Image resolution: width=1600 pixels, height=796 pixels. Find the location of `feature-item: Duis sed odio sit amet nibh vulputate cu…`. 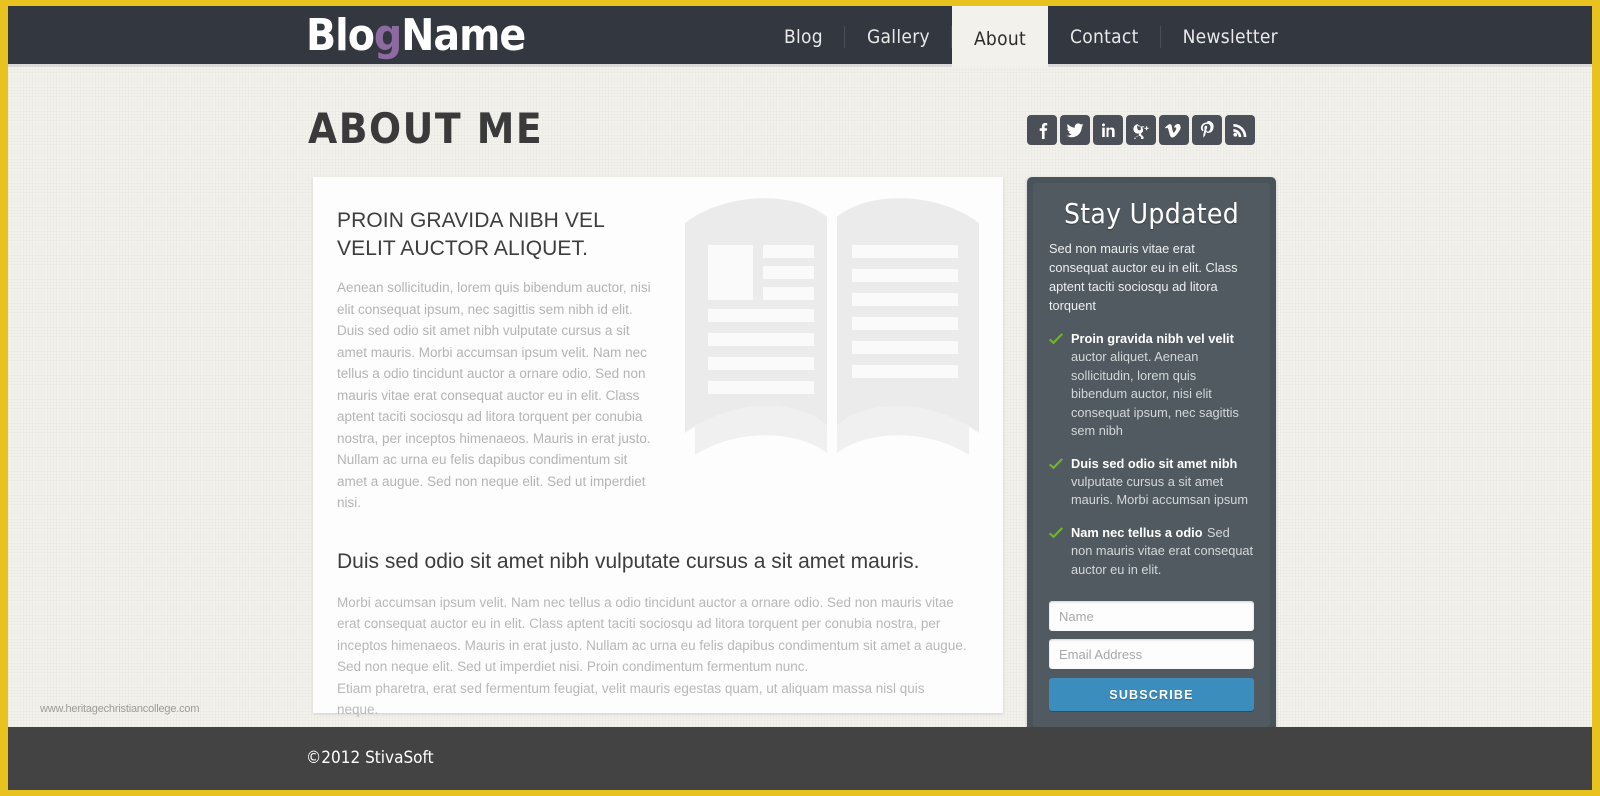

feature-item: Duis sed odio sit amet nibh vulputate cu… is located at coordinates (1151, 482).